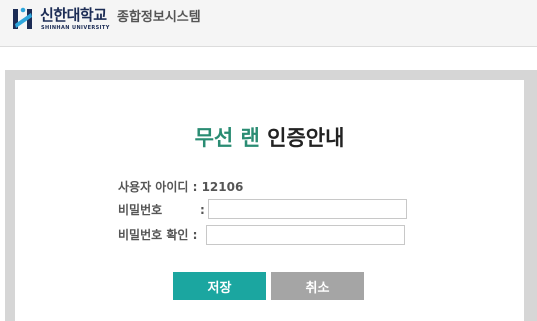 The image size is (537, 321). What do you see at coordinates (219, 286) in the screenshot?
I see `save-button: 저장` at bounding box center [219, 286].